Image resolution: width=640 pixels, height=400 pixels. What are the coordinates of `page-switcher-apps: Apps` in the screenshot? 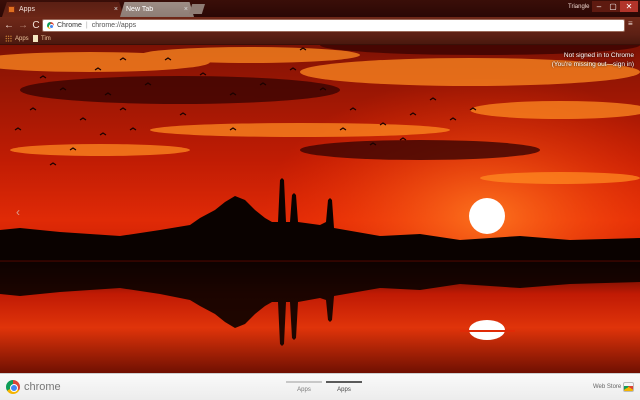 It's located at (304, 388).